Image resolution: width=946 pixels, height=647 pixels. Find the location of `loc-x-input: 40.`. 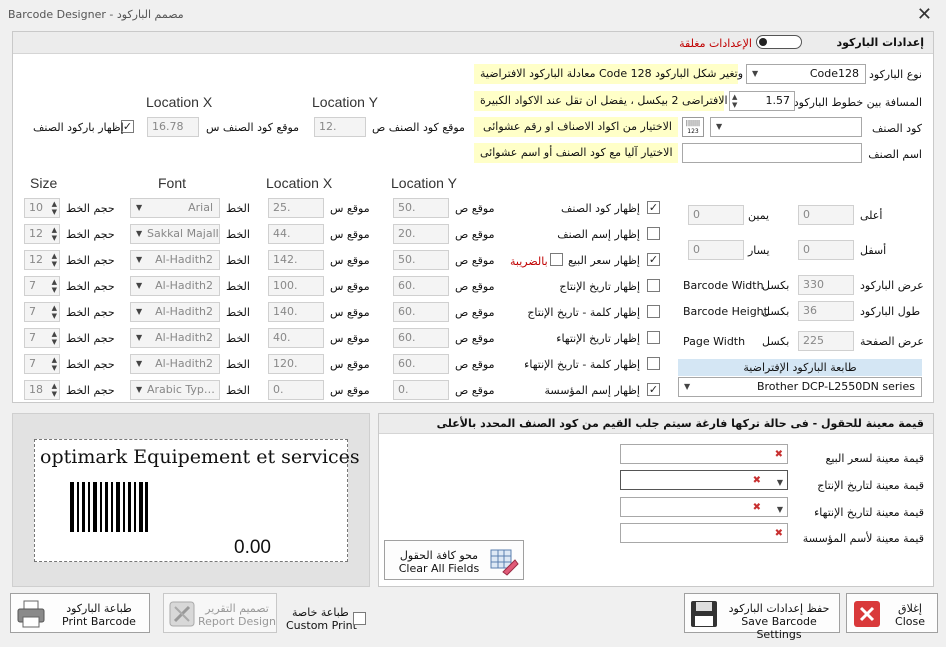

loc-x-input: 40. is located at coordinates (296, 338).